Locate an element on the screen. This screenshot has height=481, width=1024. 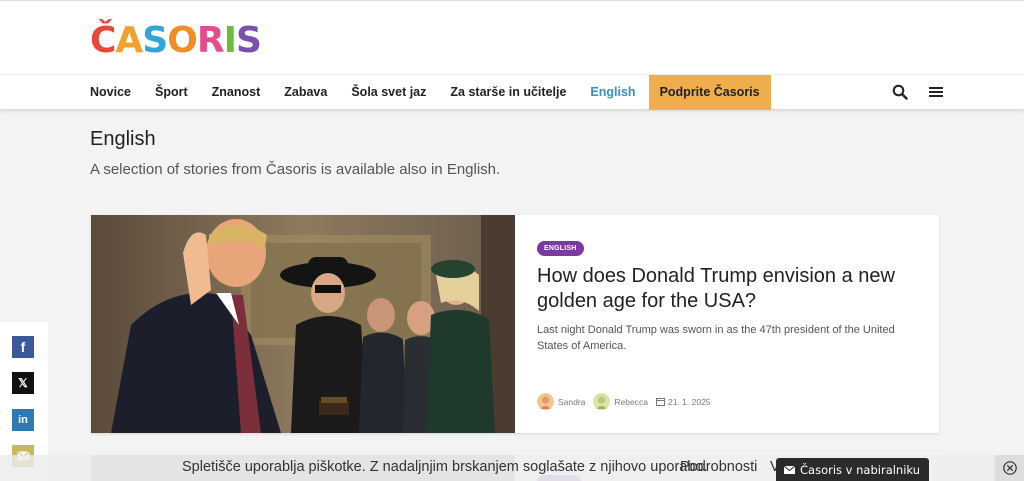
nav-item-znanost: Znanost is located at coordinates (236, 92).